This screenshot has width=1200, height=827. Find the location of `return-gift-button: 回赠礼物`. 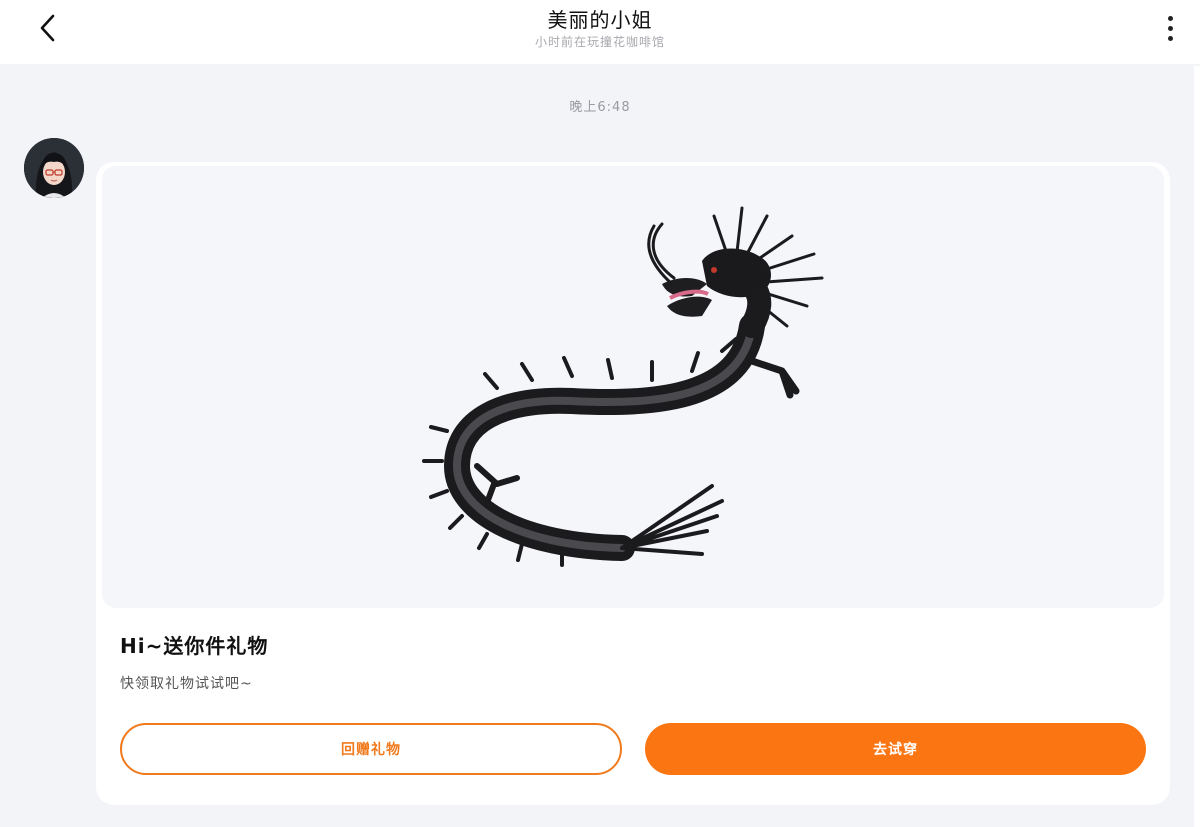

return-gift-button: 回赠礼物 is located at coordinates (371, 749).